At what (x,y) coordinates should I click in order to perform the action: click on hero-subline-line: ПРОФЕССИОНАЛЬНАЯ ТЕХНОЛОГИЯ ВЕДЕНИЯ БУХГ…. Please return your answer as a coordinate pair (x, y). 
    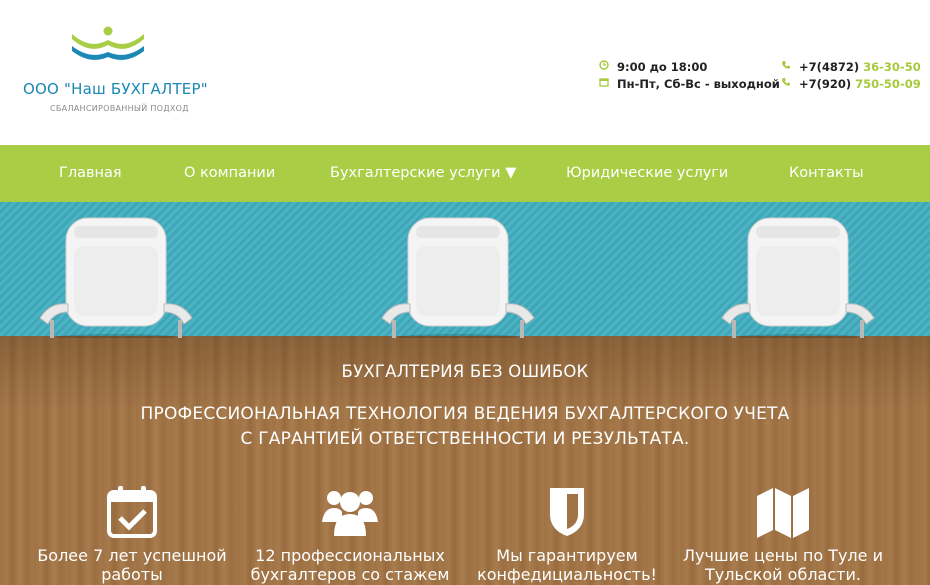
    Looking at the image, I should click on (465, 414).